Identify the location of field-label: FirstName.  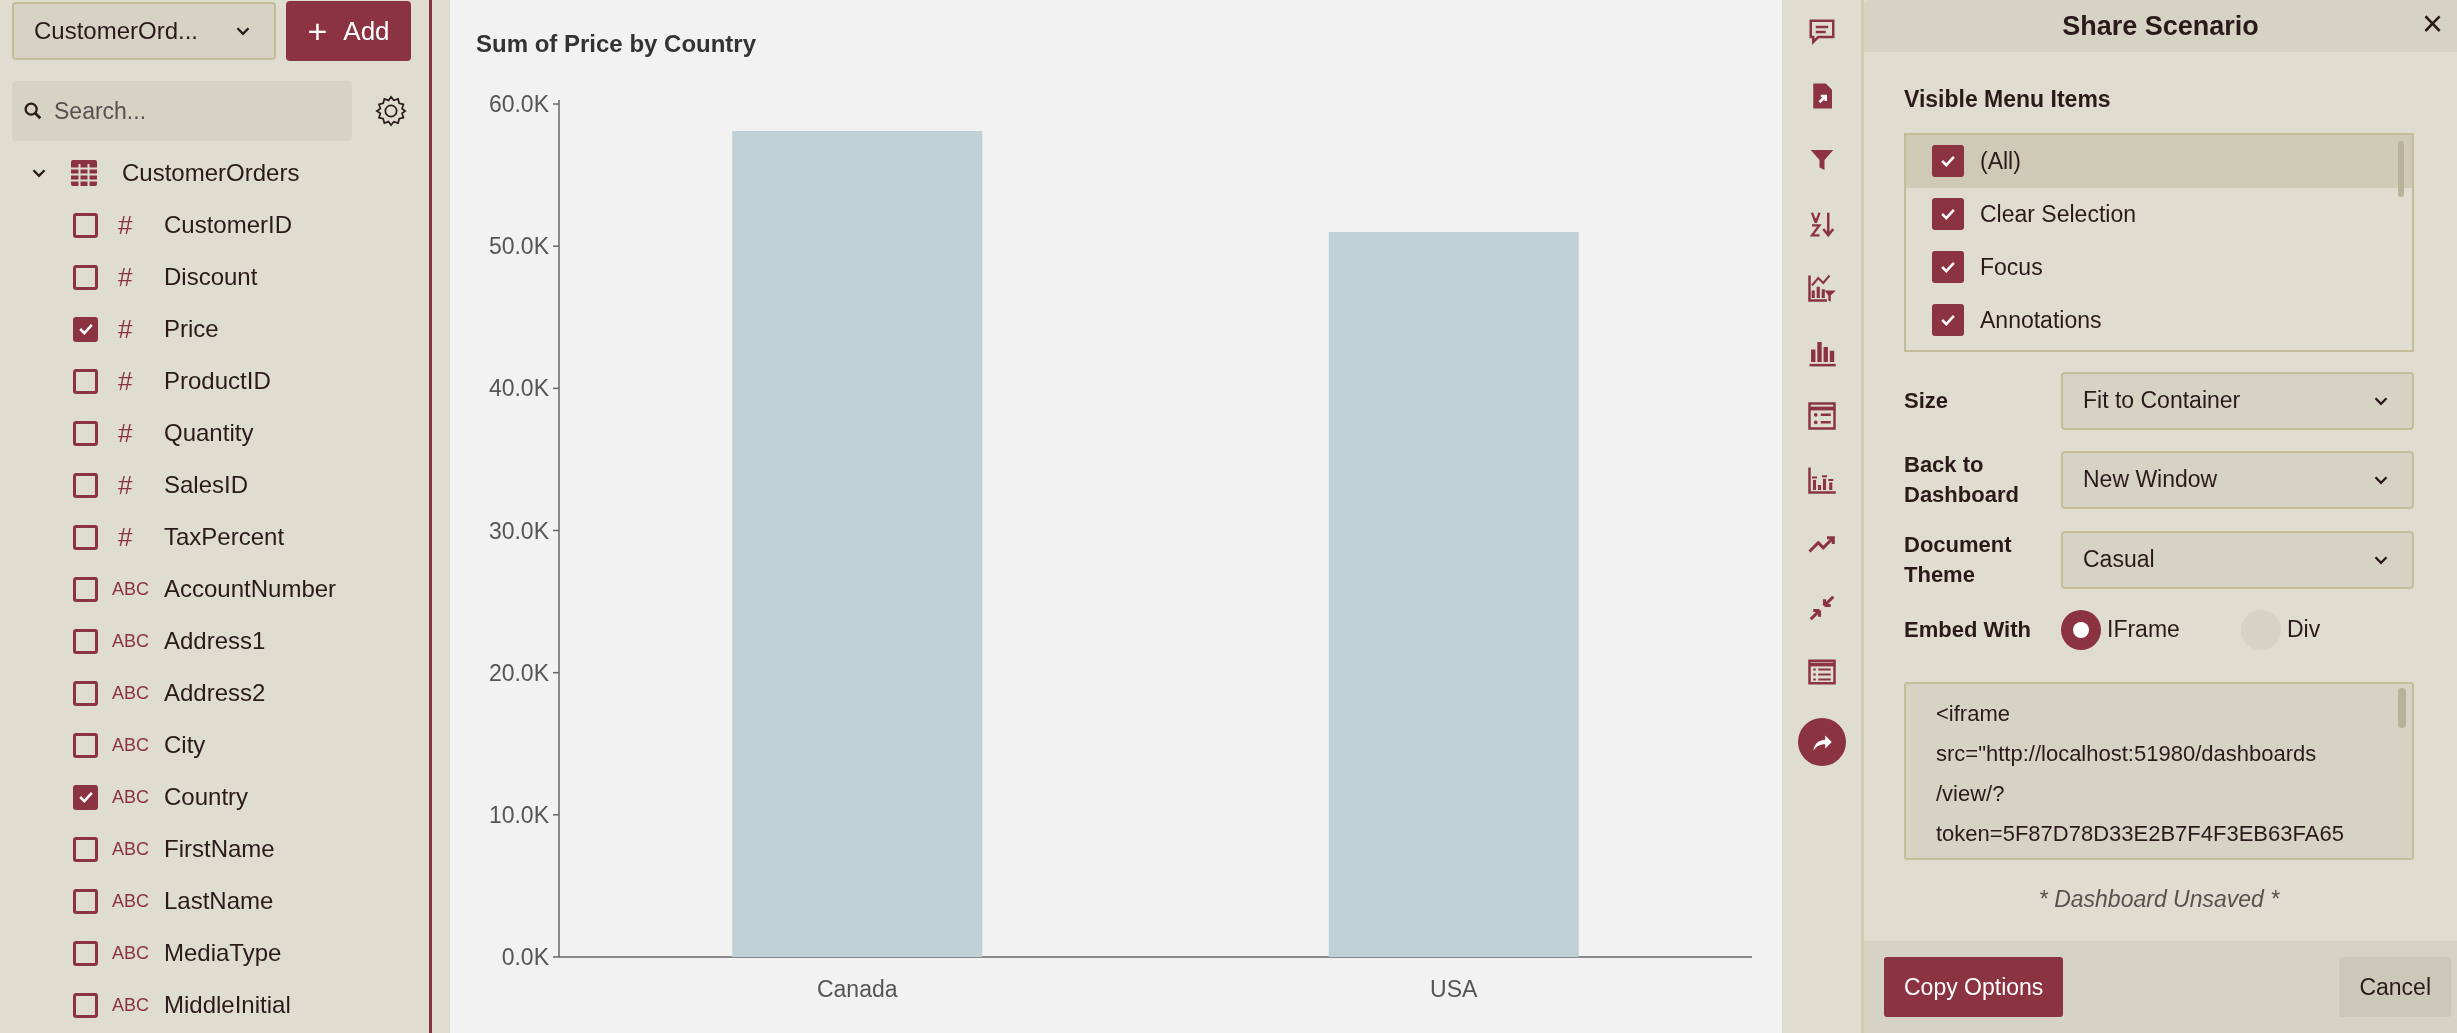
(219, 849).